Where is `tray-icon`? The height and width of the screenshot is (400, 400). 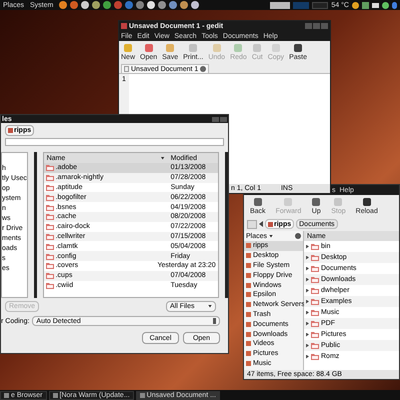
tray-icon is located at coordinates (385, 5).